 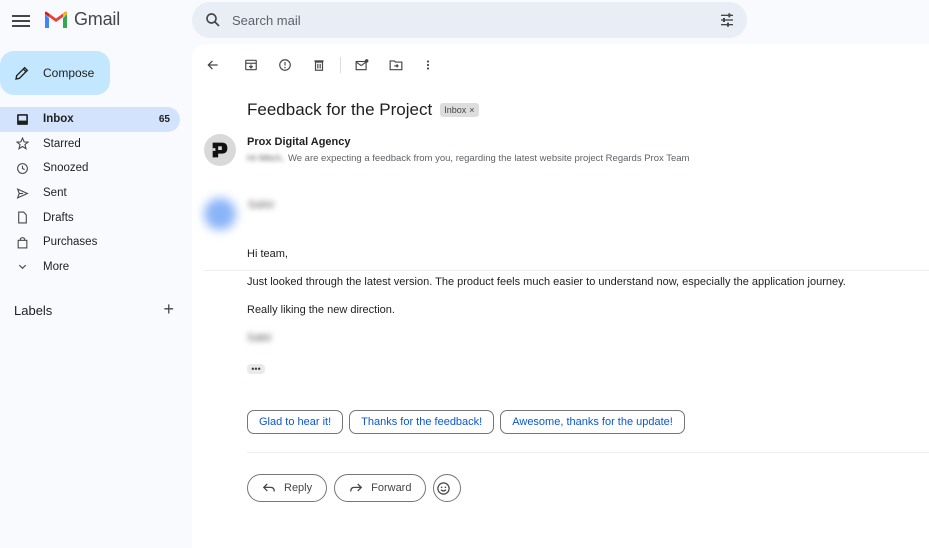 What do you see at coordinates (213, 65) in the screenshot?
I see `back-arrow-icon` at bounding box center [213, 65].